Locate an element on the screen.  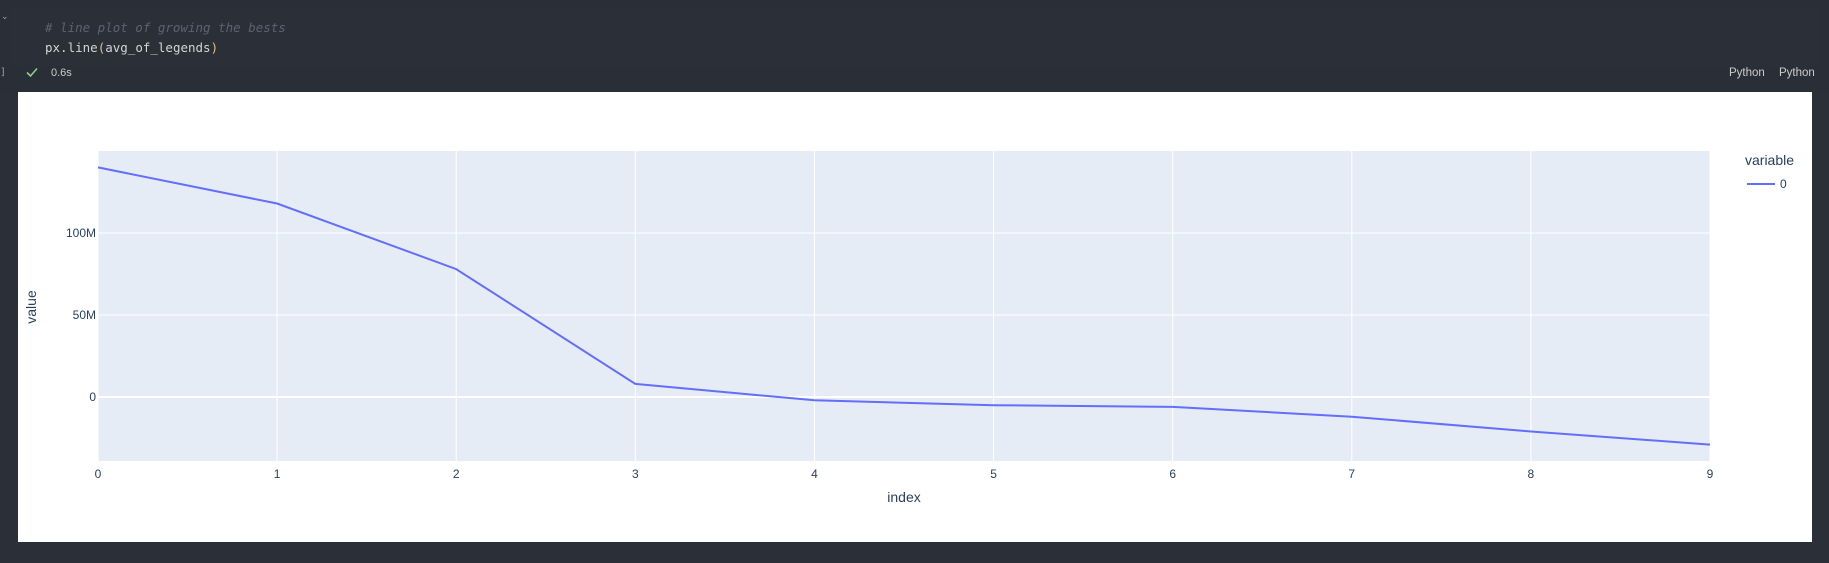
code-argument: avg_of_legends is located at coordinates (158, 47).